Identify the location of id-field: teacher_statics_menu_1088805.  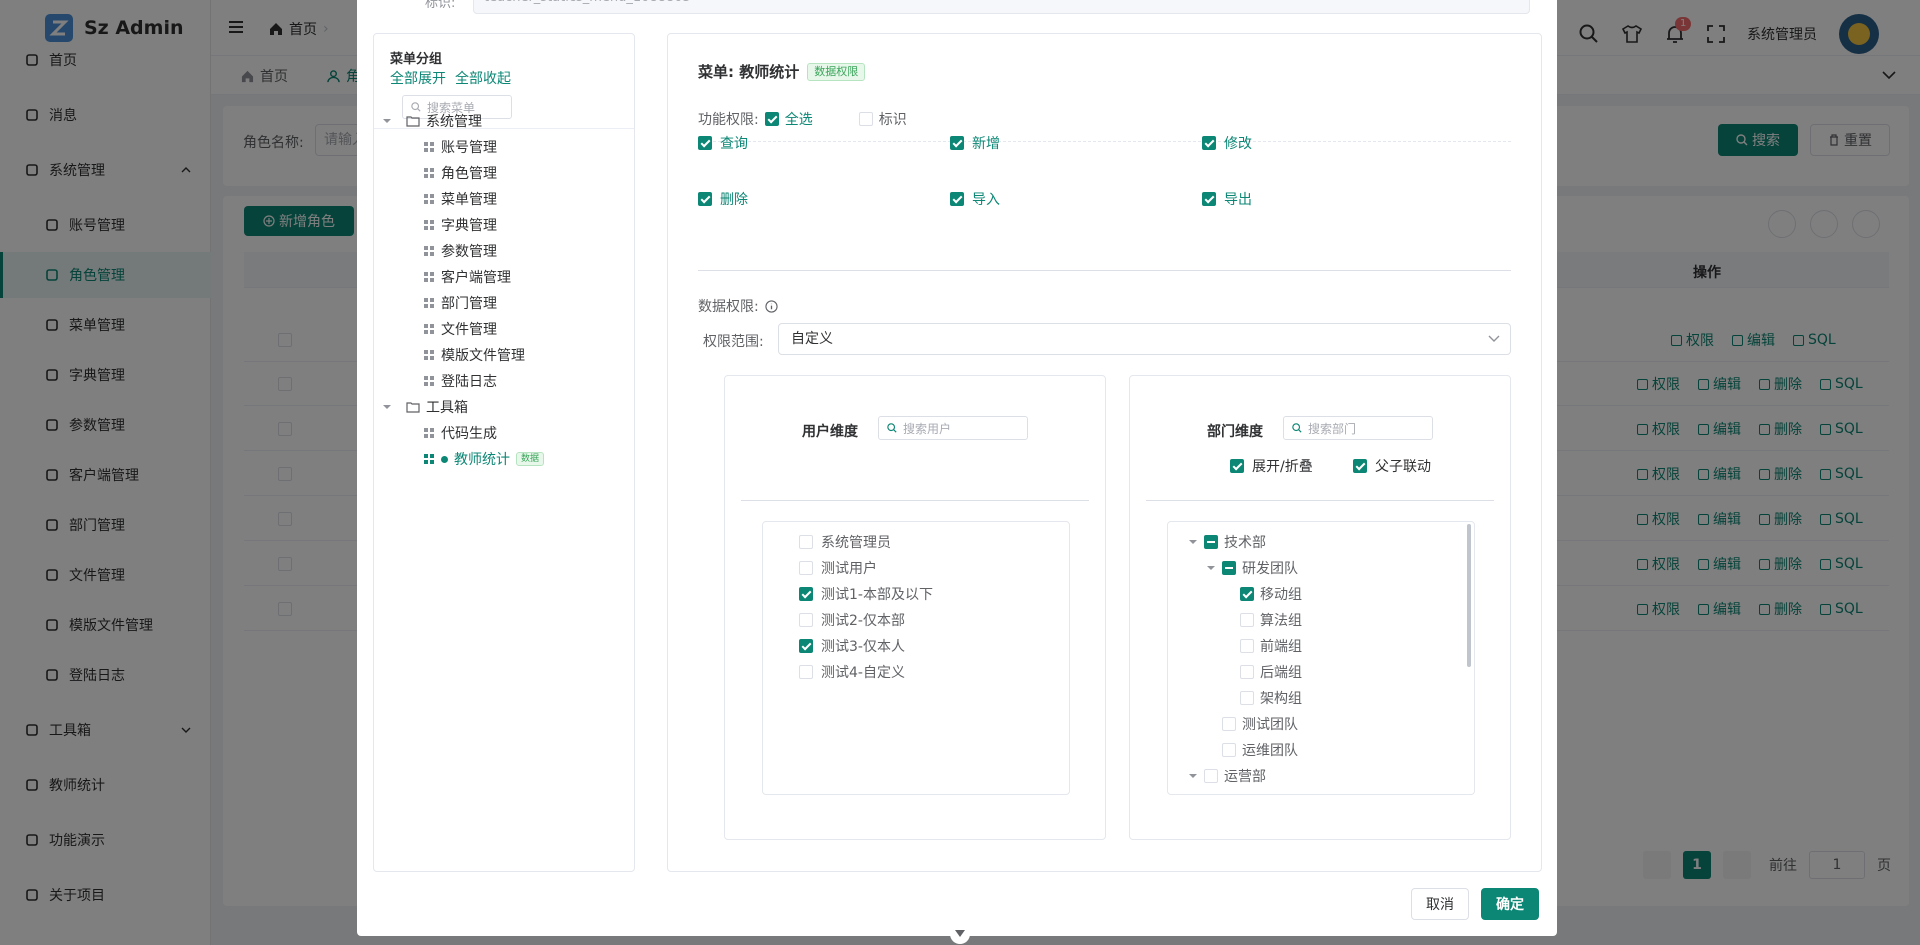
(1001, 7).